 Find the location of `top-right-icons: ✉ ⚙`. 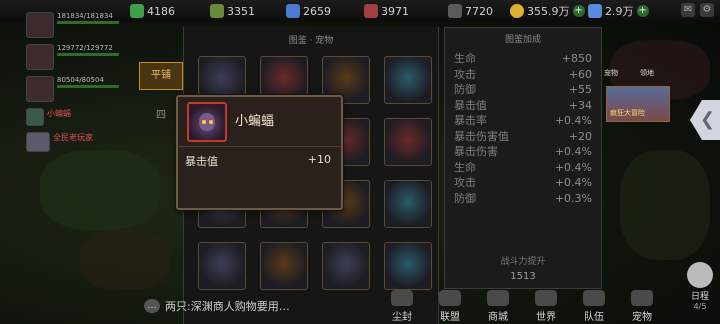

top-right-icons: ✉ ⚙ is located at coordinates (697, 10).